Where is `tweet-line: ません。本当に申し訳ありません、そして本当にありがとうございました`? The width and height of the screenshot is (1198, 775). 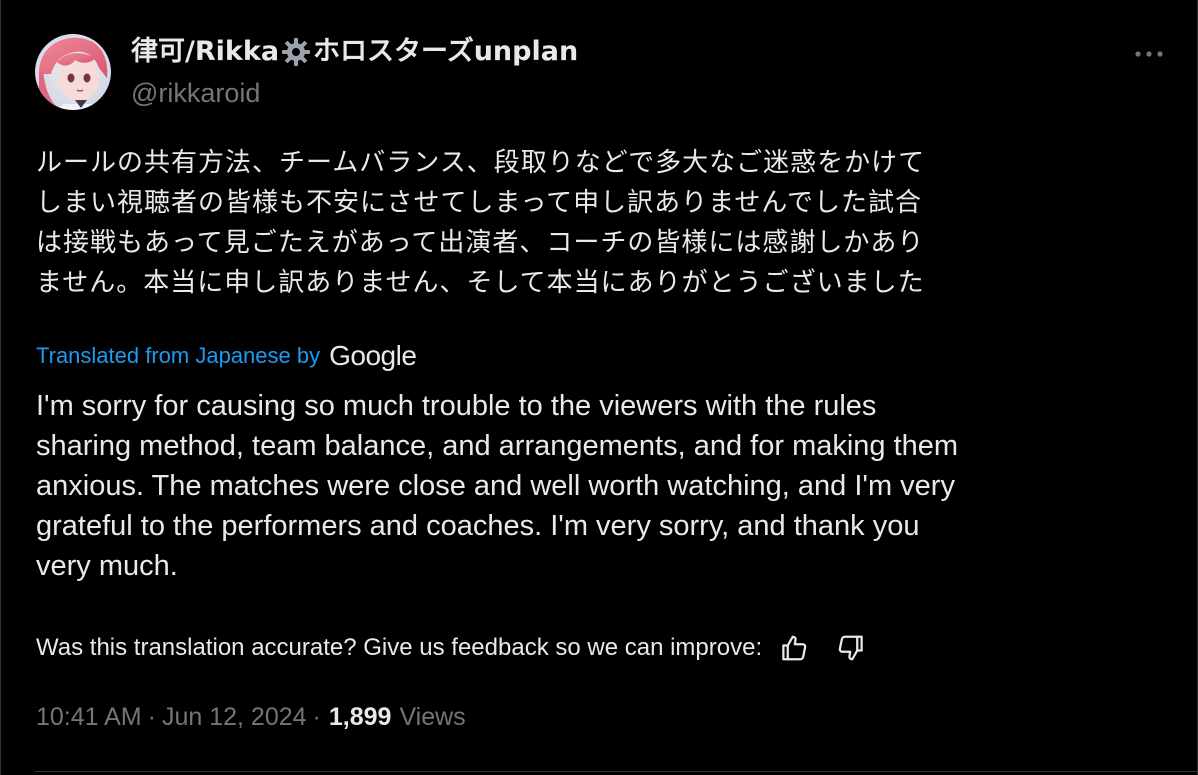
tweet-line: ません。本当に申し訳ありません、そして本当にありがとうございました is located at coordinates (480, 283).